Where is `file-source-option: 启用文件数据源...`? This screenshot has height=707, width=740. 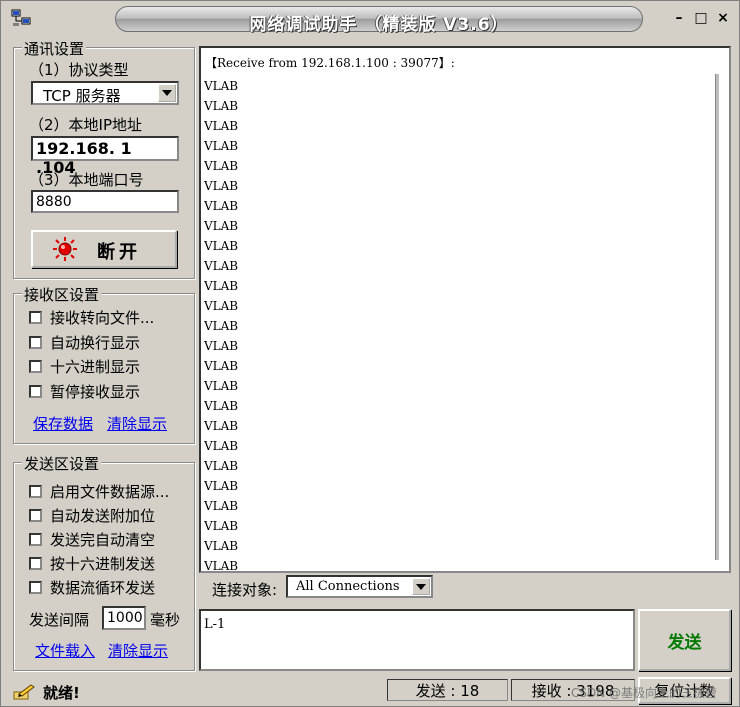 file-source-option: 启用文件数据源... is located at coordinates (99, 491).